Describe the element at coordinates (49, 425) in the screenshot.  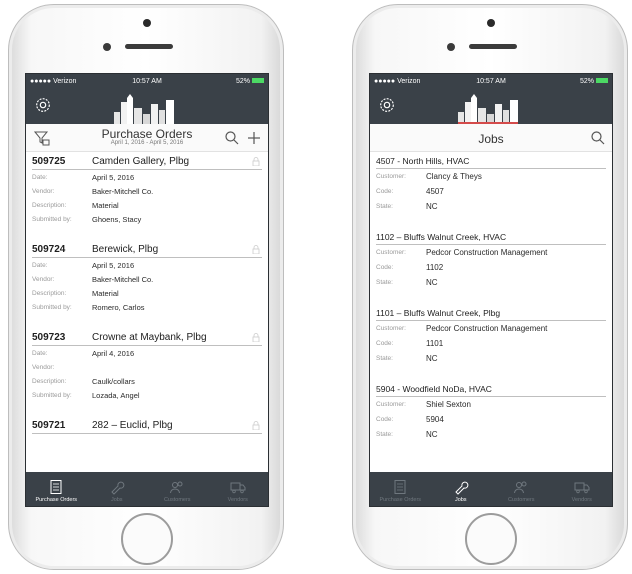
I see `order-number: 509721` at that location.